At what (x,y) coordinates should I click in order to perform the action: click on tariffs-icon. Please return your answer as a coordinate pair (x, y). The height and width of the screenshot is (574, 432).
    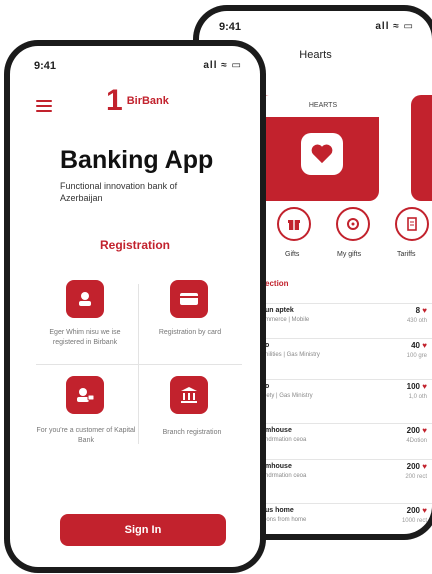
    Looking at the image, I should click on (412, 224).